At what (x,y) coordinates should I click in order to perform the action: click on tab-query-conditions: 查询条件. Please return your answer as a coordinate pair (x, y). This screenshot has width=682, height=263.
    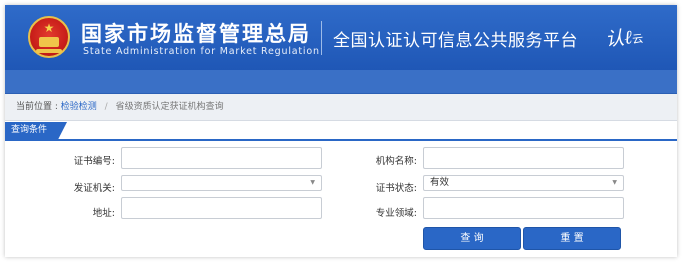
    Looking at the image, I should click on (36, 130).